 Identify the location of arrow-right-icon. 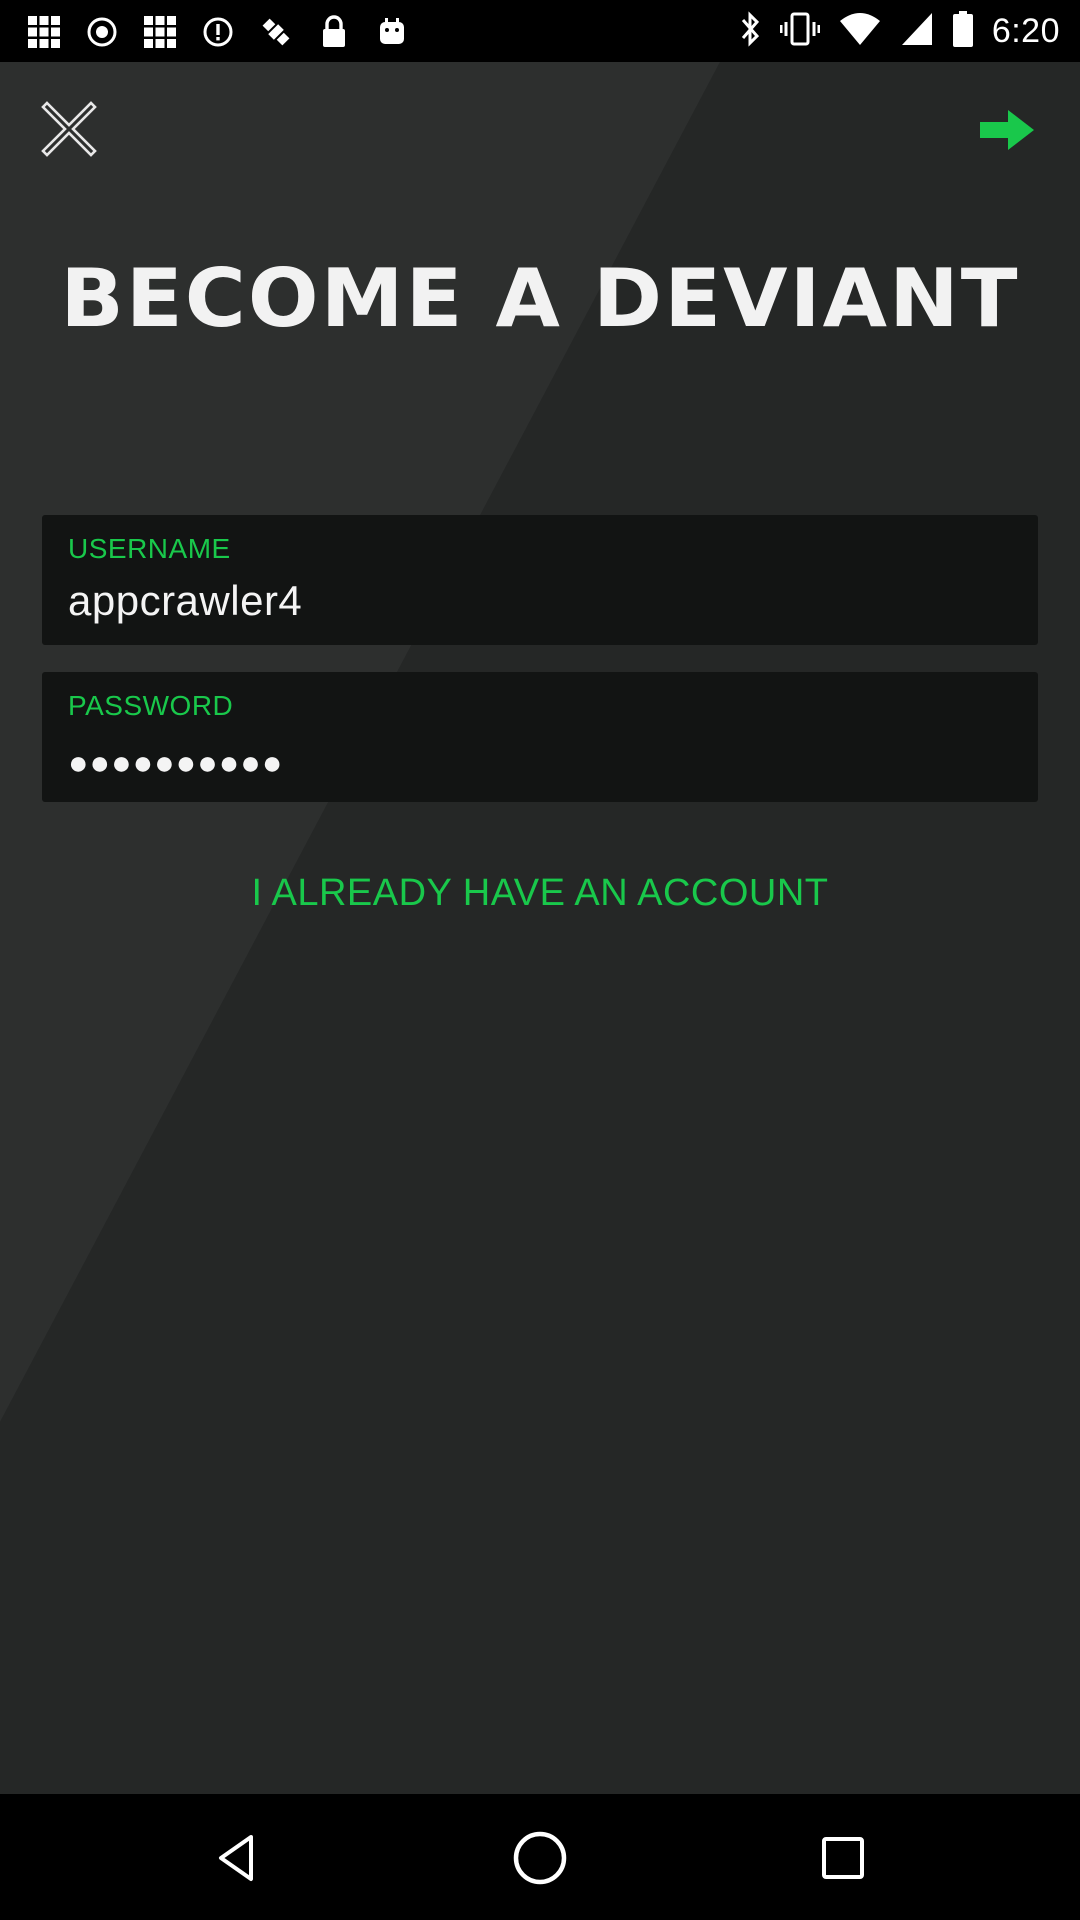
(1007, 130).